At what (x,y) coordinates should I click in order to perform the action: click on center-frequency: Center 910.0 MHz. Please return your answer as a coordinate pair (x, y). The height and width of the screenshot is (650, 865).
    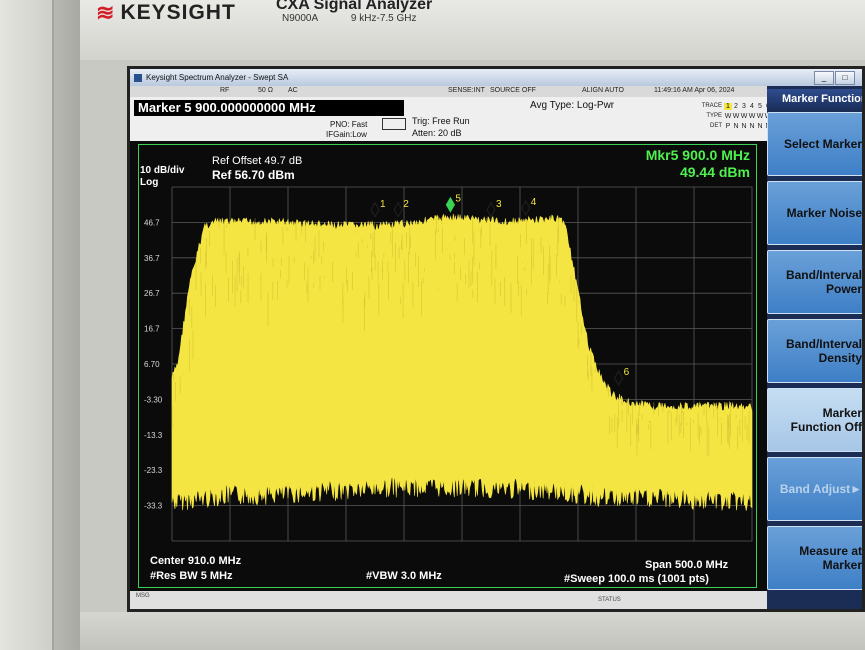
    Looking at the image, I should click on (196, 561).